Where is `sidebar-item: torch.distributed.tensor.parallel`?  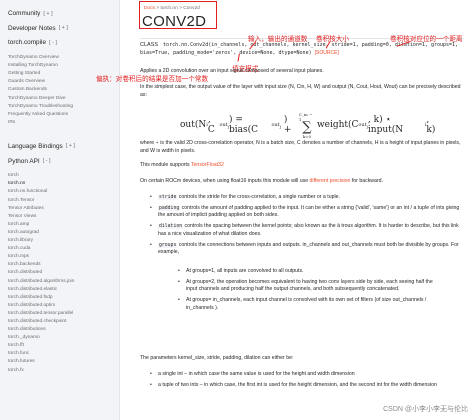 sidebar-item: torch.distributed.tensor.parallel is located at coordinates (63, 314).